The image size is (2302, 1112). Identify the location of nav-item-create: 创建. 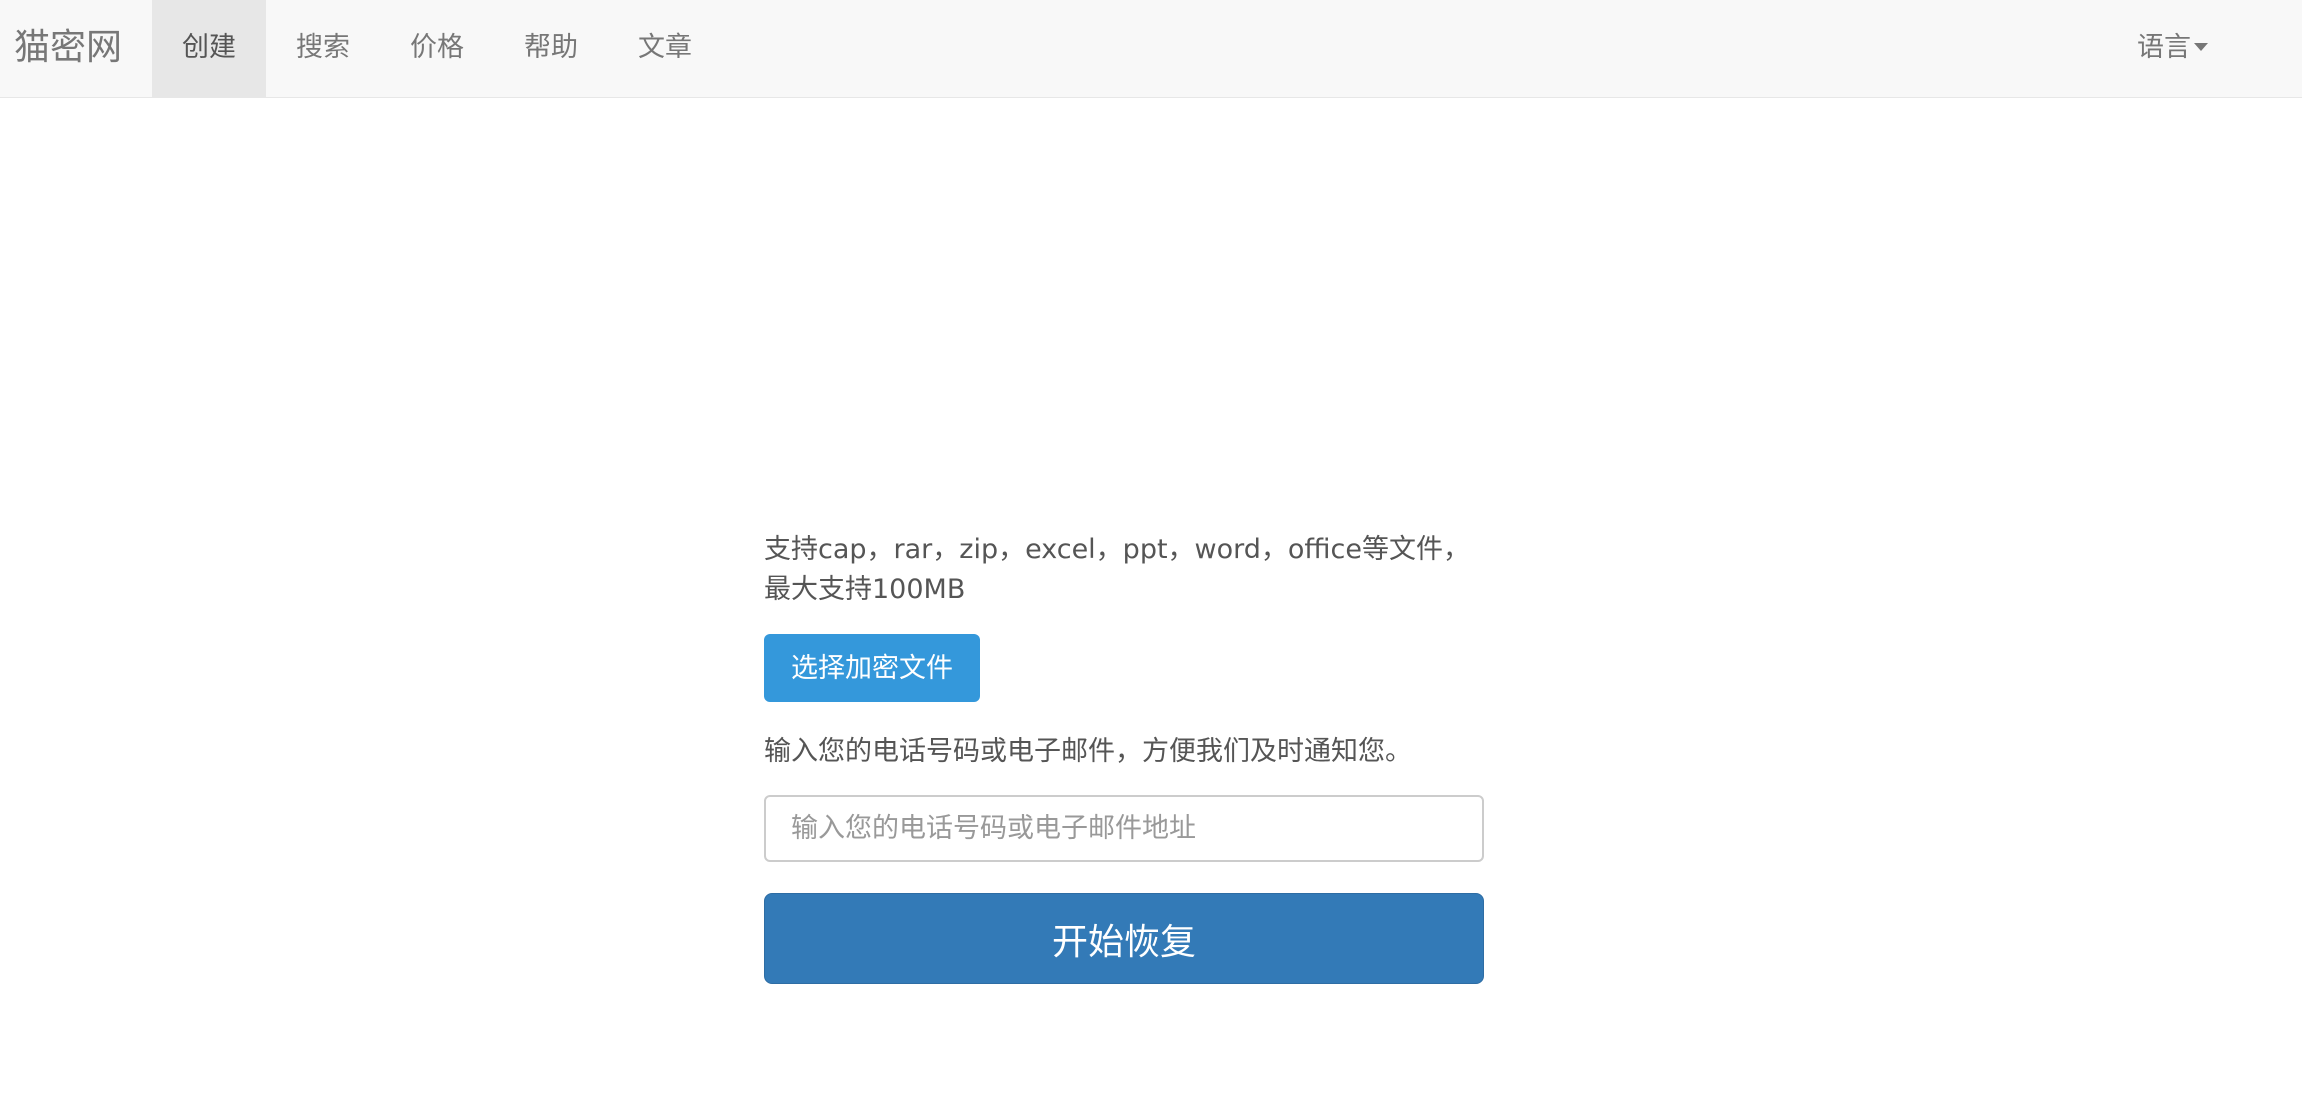
(209, 48).